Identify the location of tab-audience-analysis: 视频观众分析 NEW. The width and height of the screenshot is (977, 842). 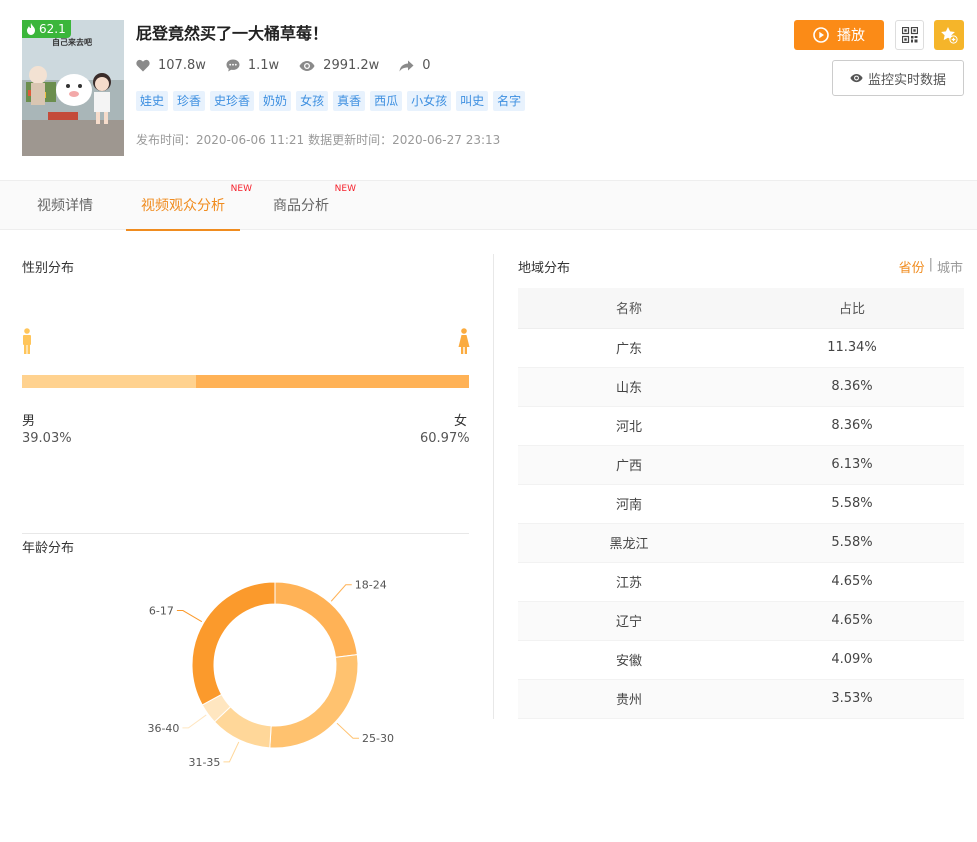
(189, 206).